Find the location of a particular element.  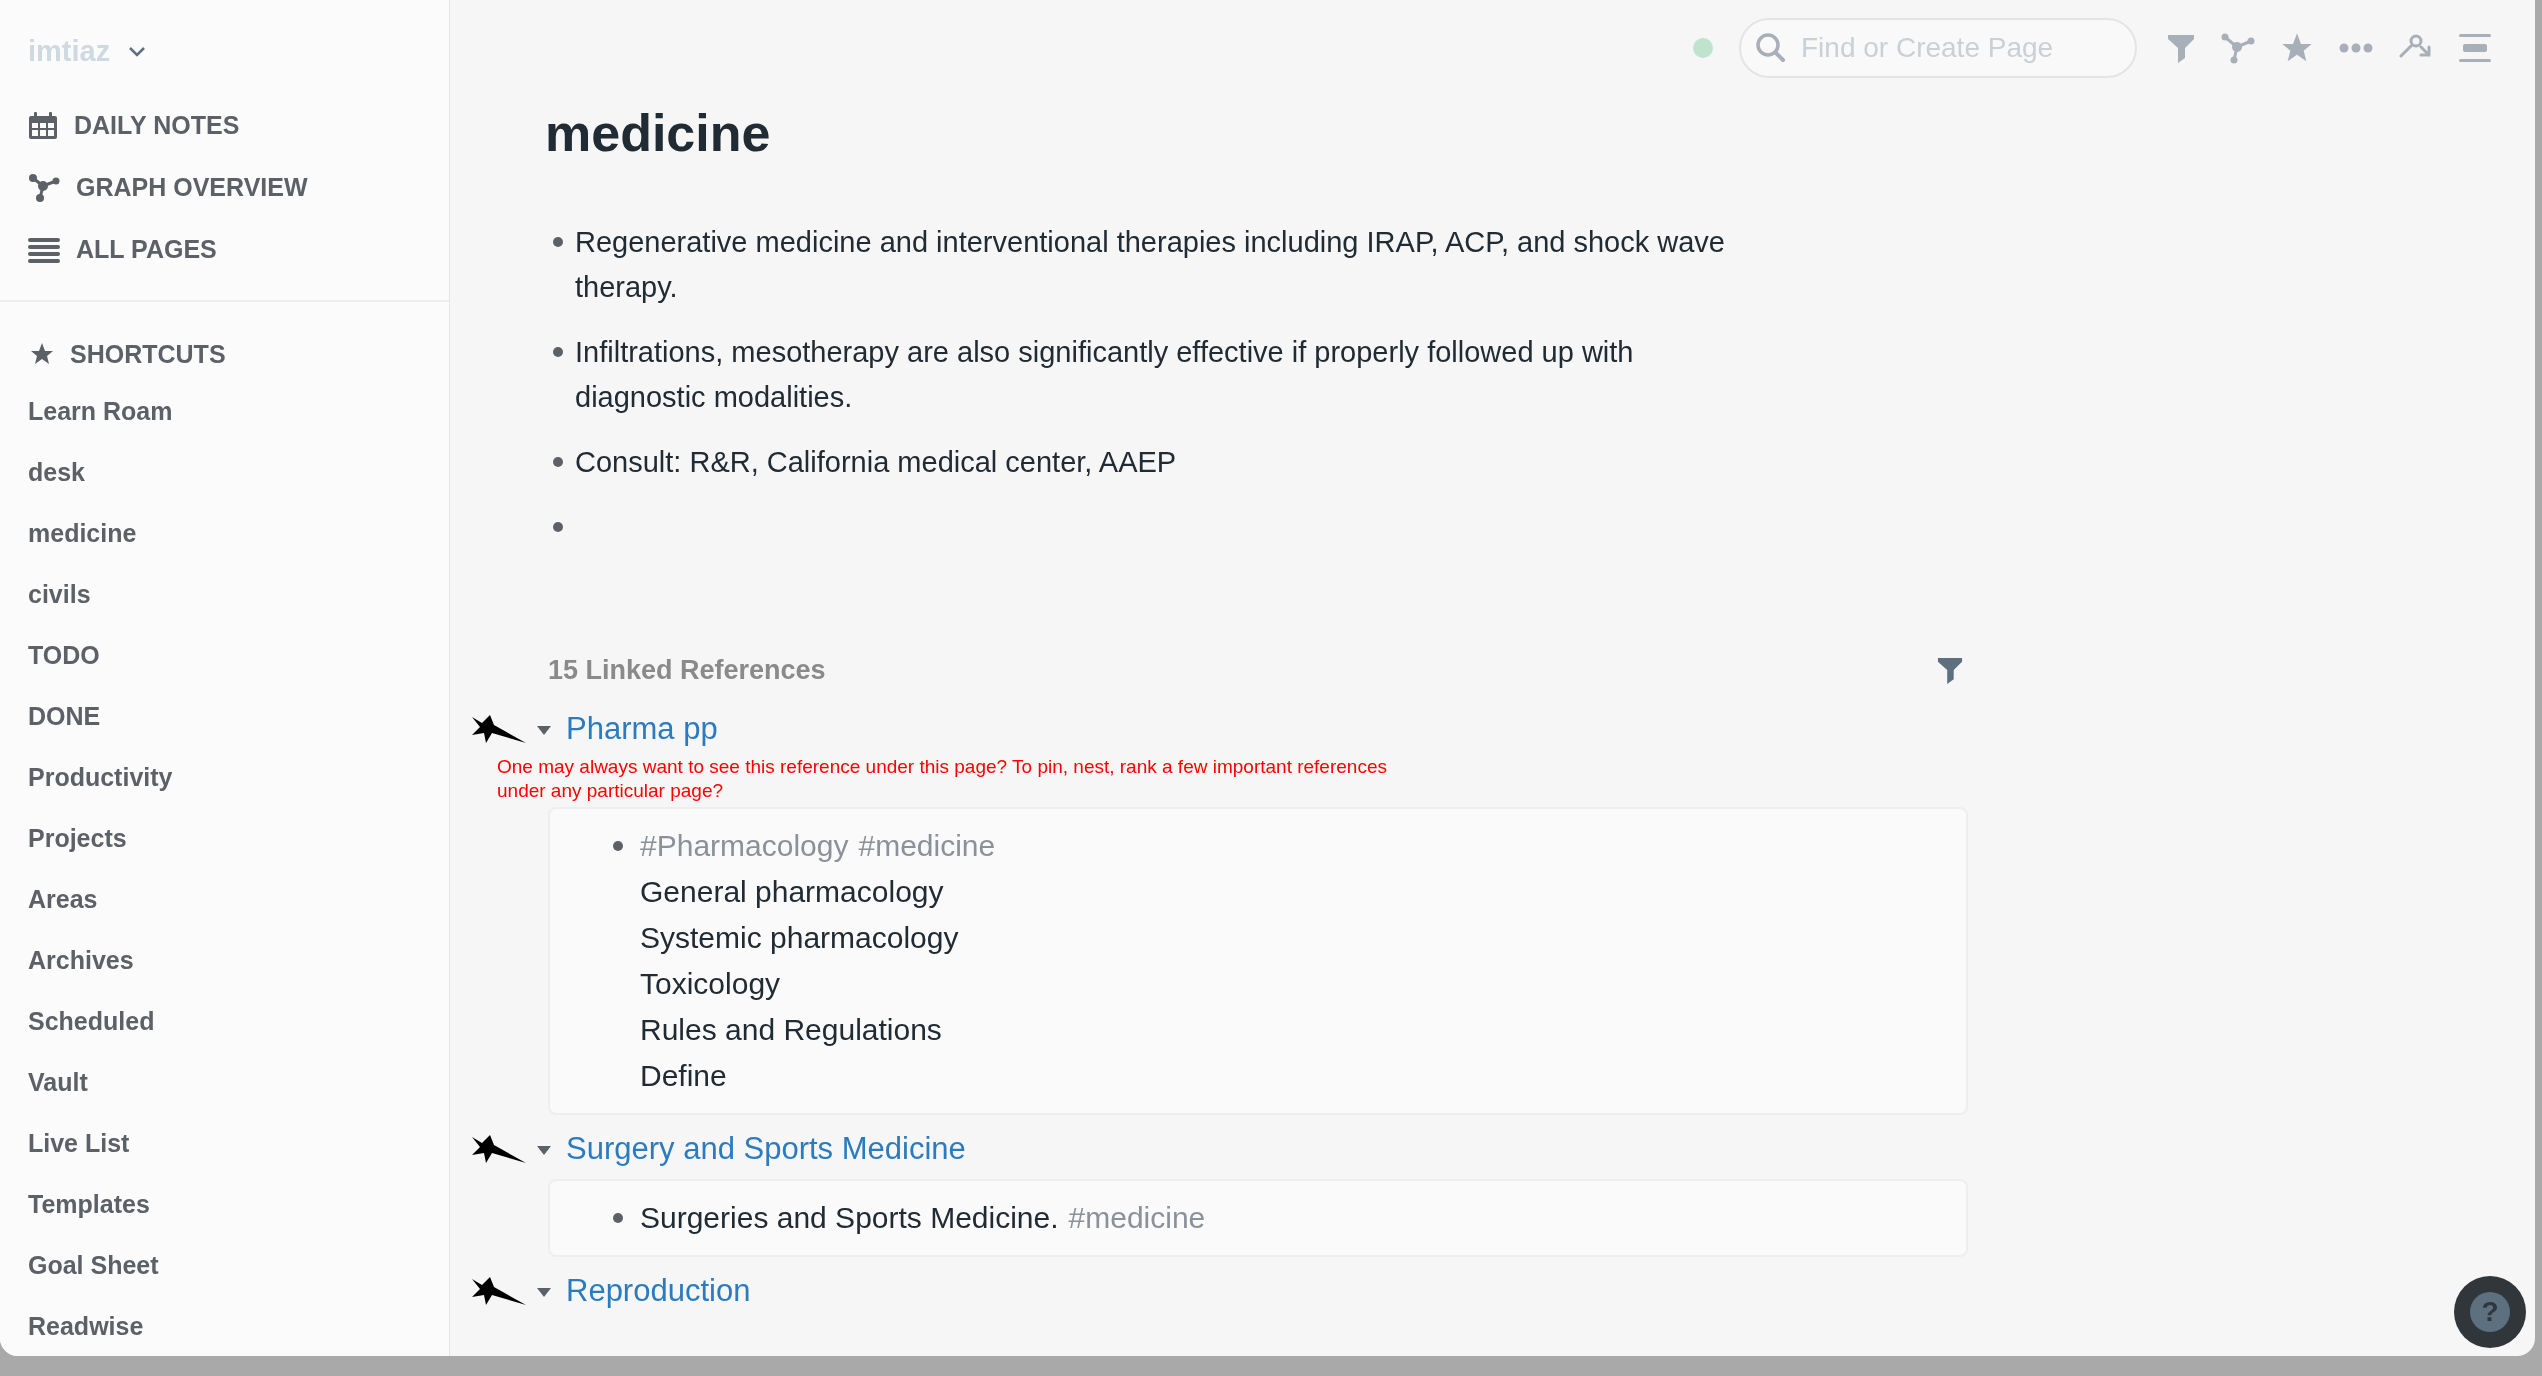

shortcut-item: Vault is located at coordinates (238, 1082).